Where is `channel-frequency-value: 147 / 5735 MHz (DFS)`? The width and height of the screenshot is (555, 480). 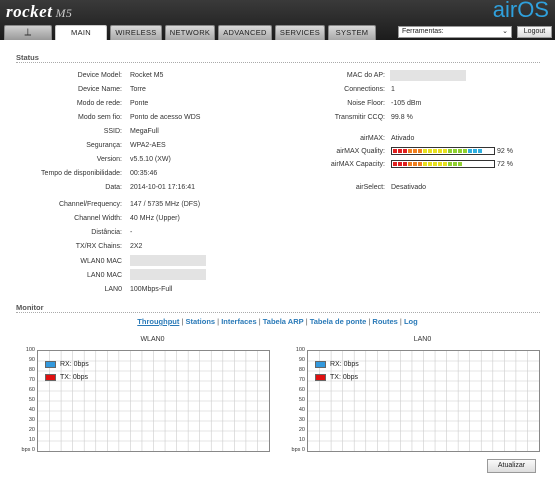
channel-frequency-value: 147 / 5735 MHz (DFS) is located at coordinates (165, 204).